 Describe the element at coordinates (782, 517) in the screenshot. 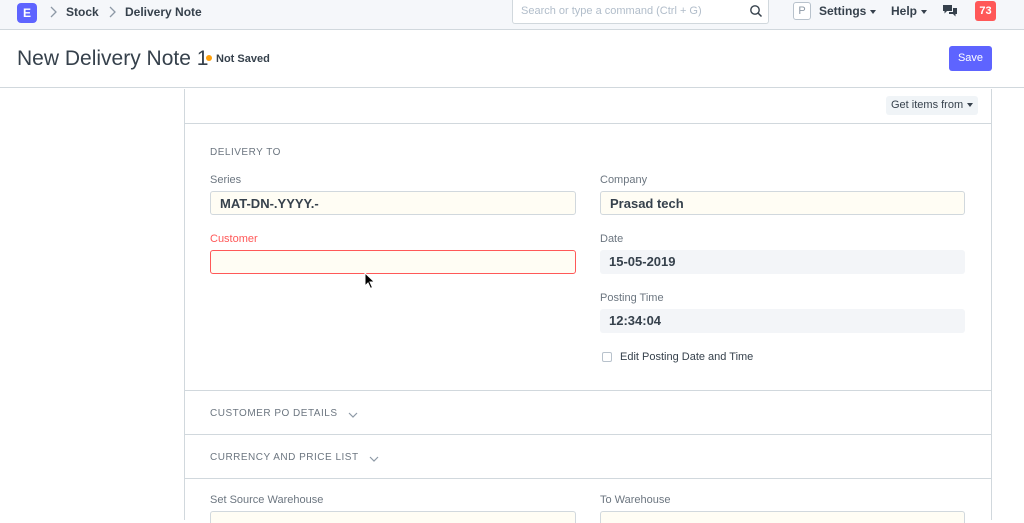

I see `to-warehouse-field` at that location.